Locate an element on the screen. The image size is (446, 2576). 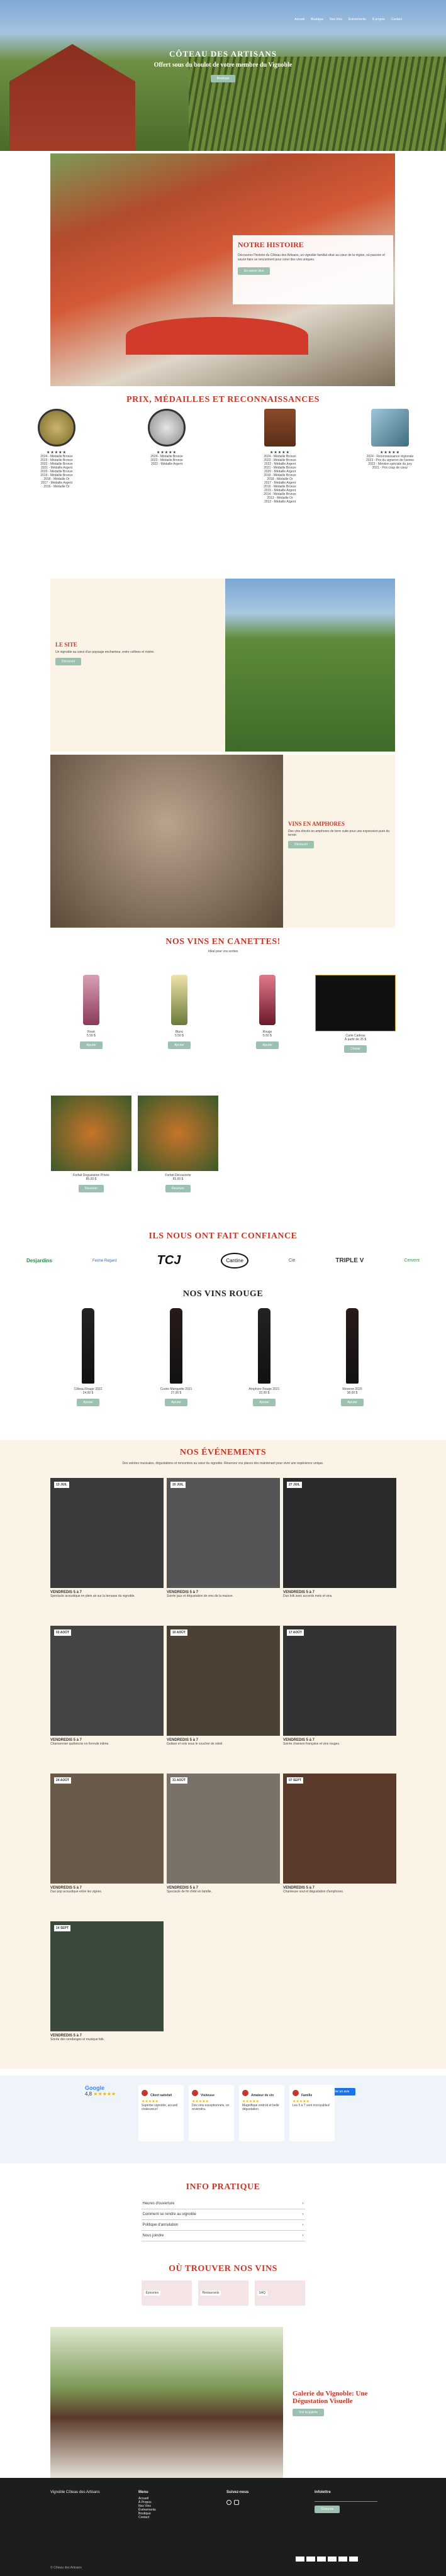
product-card: Forfait Découverte 65,00 $ Réserver is located at coordinates (178, 1144).